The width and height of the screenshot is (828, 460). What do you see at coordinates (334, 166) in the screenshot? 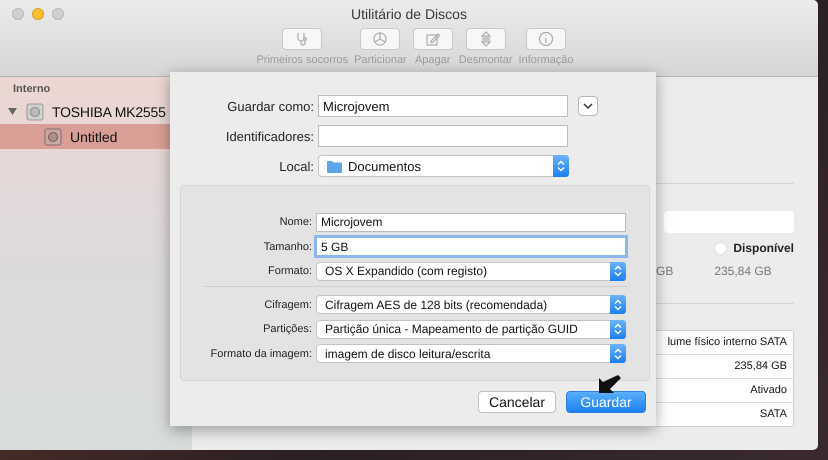
I see `folder-icon` at bounding box center [334, 166].